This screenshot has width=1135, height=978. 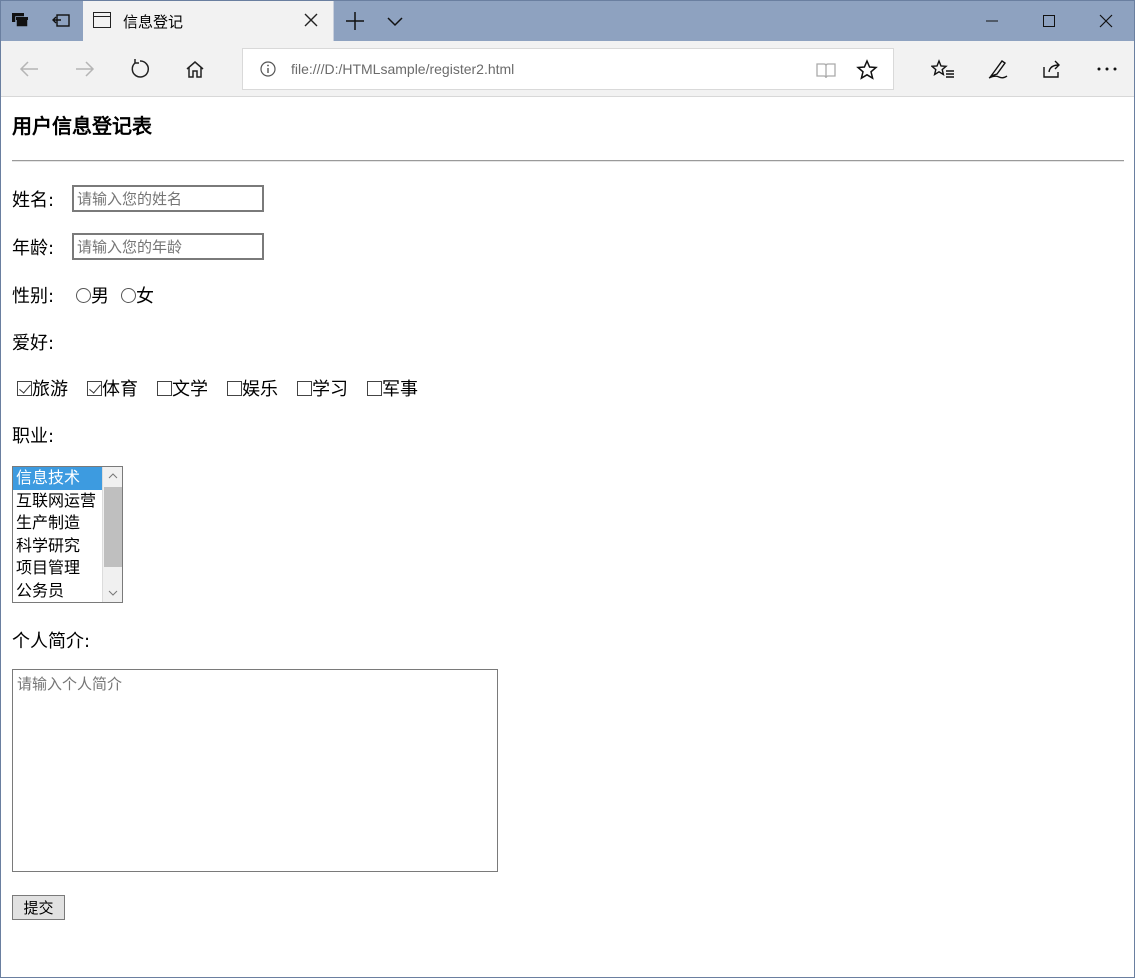 I want to click on close-window-icon, so click(x=1106, y=21).